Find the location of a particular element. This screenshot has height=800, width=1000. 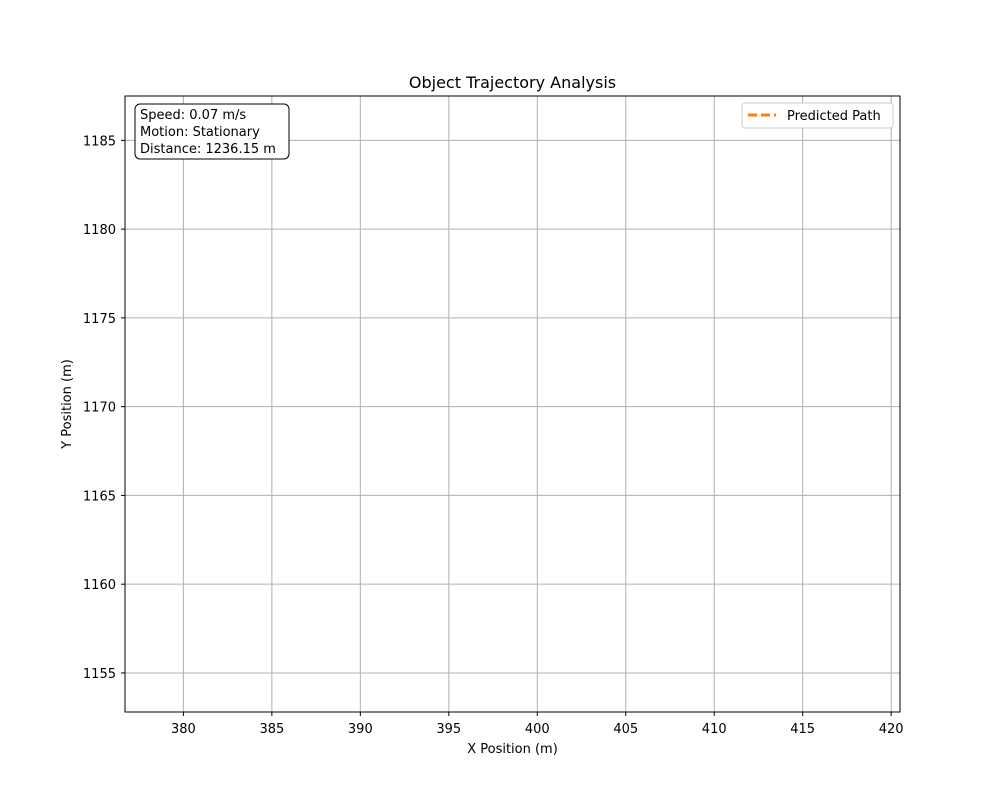

x-axis-label: X Position (m) is located at coordinates (512, 749).